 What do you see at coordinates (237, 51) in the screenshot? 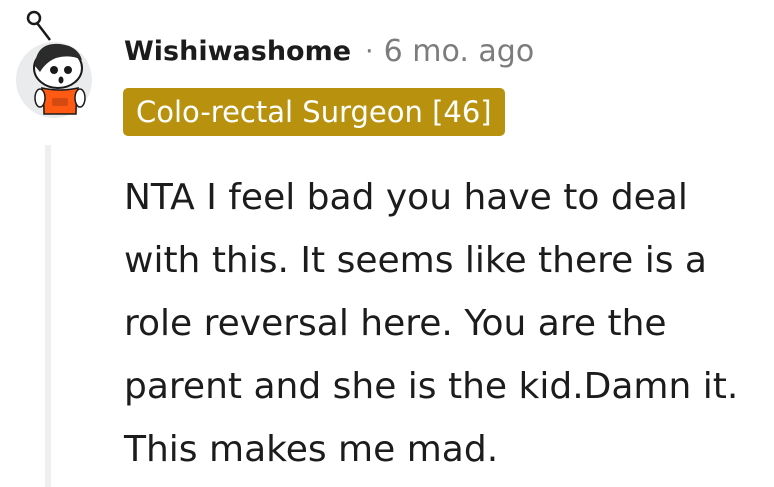
I see `username-link: Wishiwashome` at bounding box center [237, 51].